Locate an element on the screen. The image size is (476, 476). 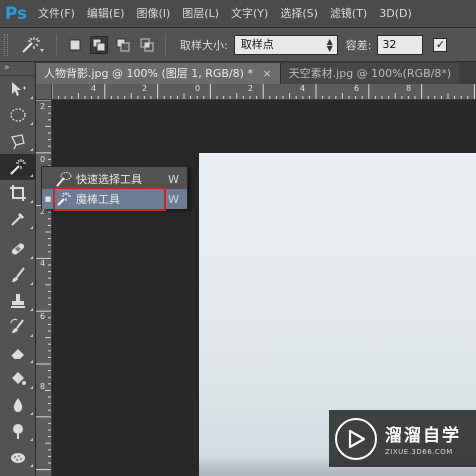
brush-icon is located at coordinates (18, 274).